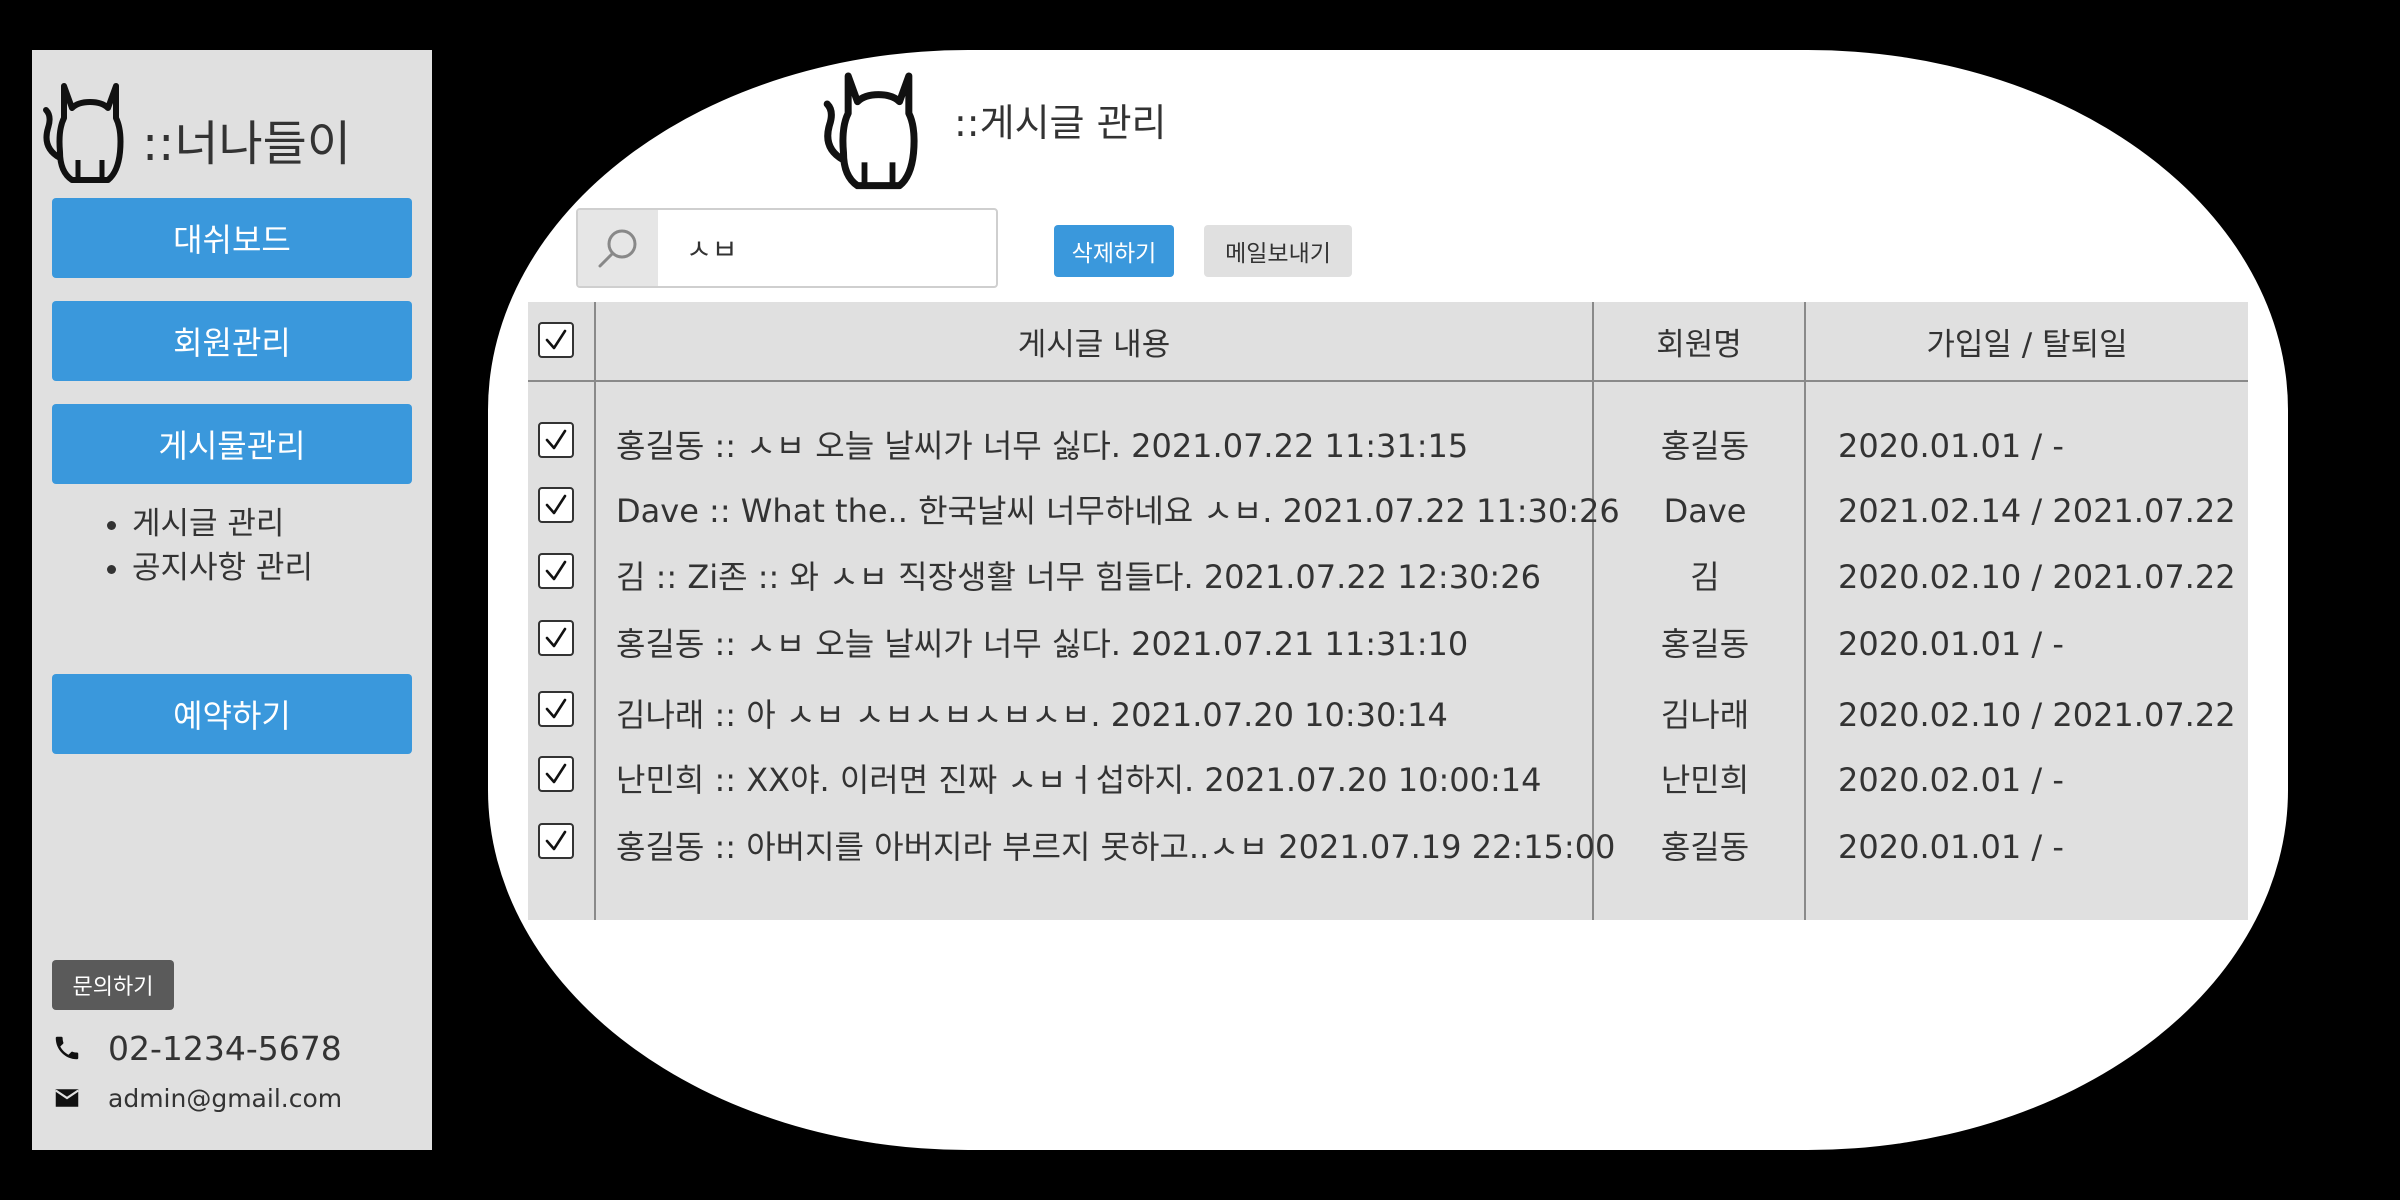 The height and width of the screenshot is (1200, 2400). Describe the element at coordinates (222, 568) in the screenshot. I see `submenu-item-notice-management: 공지사항 관리` at that location.